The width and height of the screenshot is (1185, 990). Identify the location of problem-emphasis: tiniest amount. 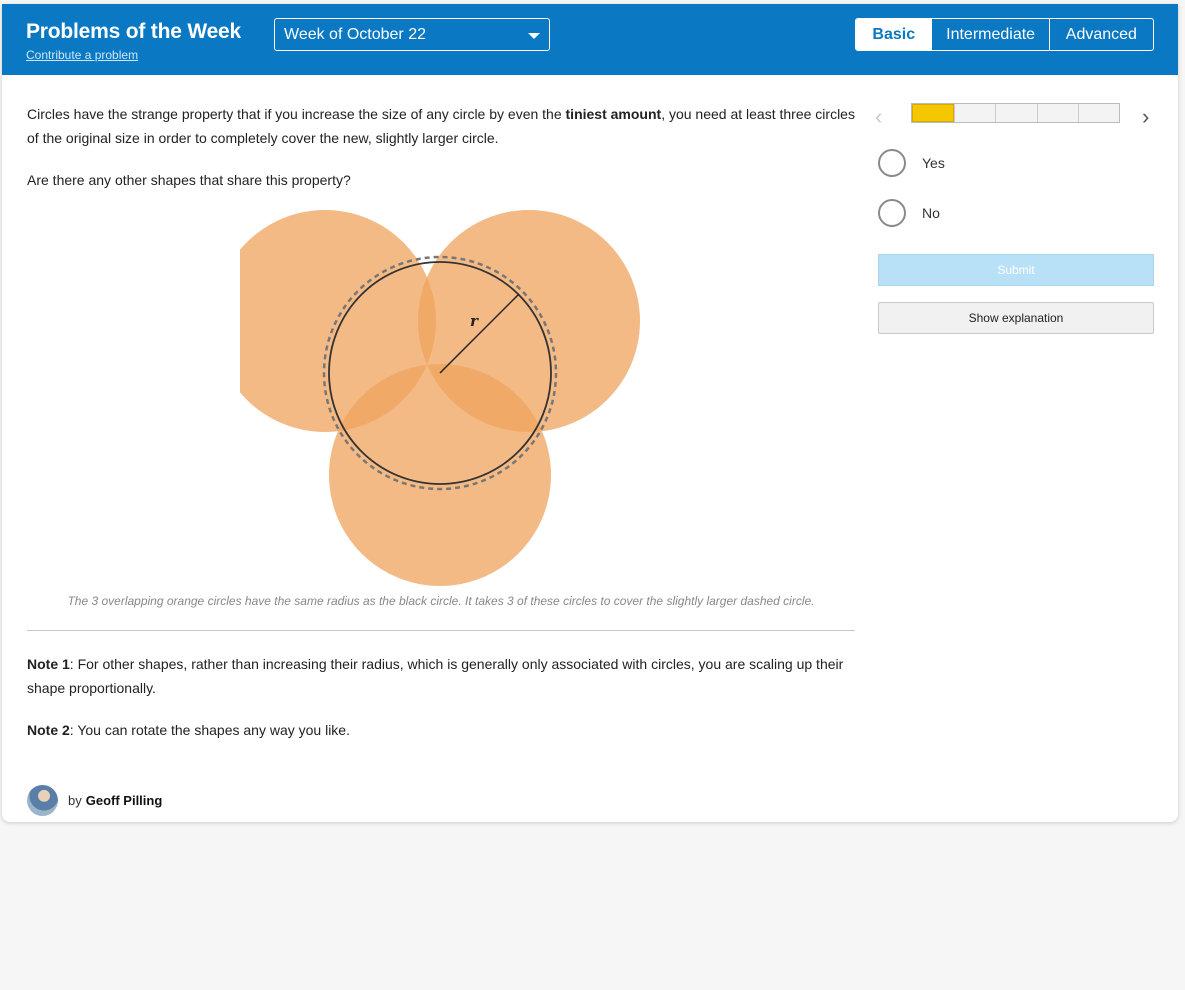
(613, 114).